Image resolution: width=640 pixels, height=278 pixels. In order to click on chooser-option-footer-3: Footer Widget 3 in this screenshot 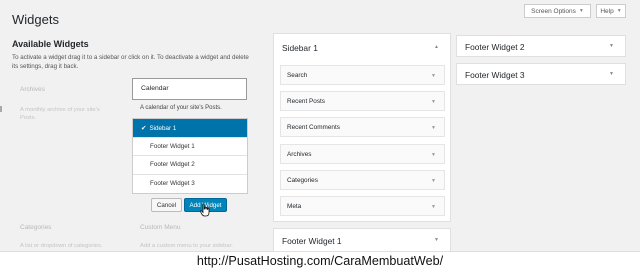, I will do `click(190, 184)`.